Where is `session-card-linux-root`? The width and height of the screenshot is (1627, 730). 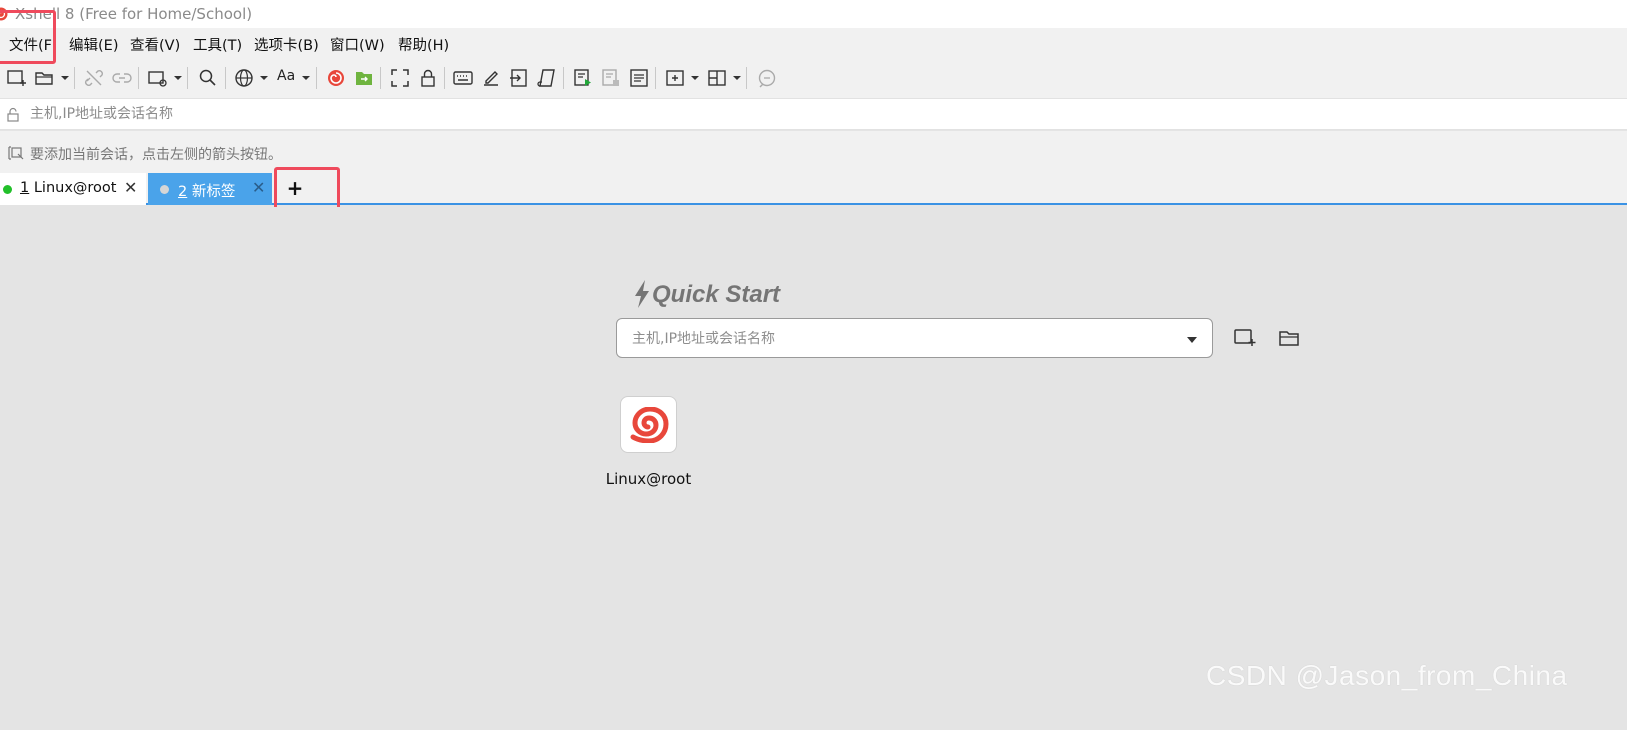
session-card-linux-root is located at coordinates (648, 424).